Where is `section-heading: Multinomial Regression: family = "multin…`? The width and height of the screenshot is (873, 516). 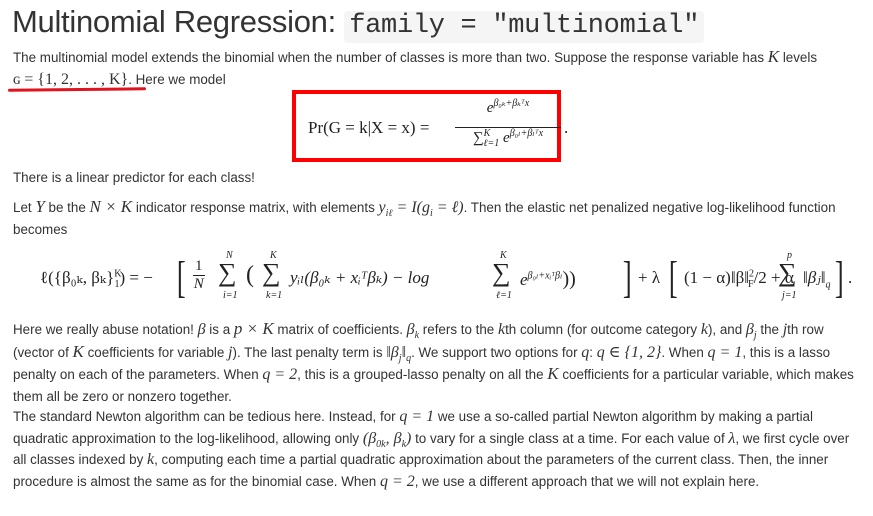 section-heading: Multinomial Regression: family = "multin… is located at coordinates (358, 24).